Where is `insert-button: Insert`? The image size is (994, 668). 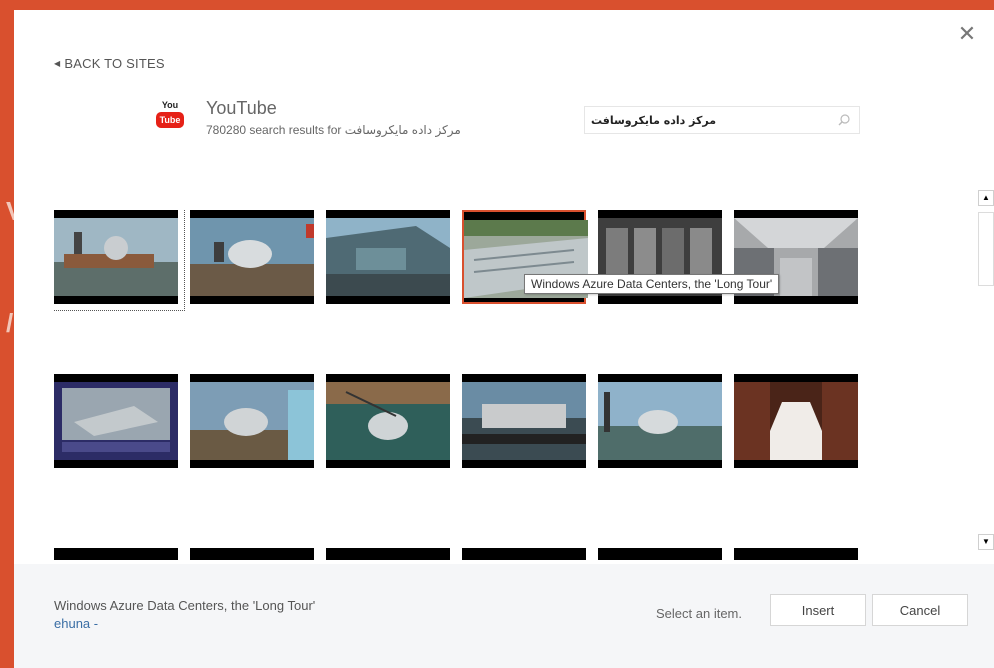
insert-button: Insert is located at coordinates (818, 610).